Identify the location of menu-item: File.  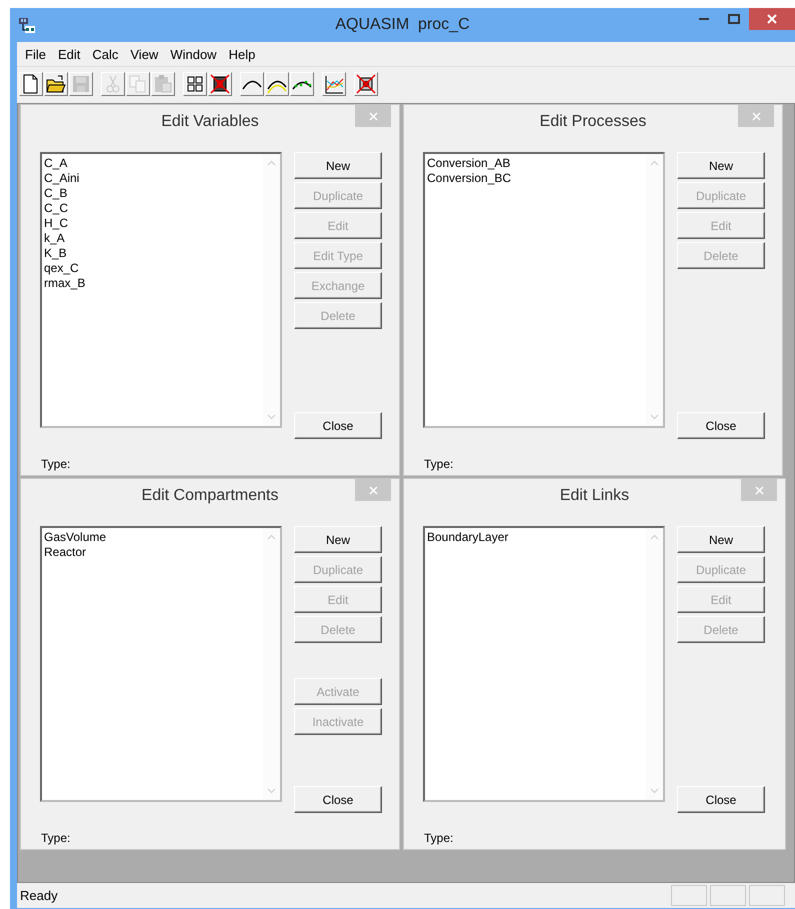
(35, 54).